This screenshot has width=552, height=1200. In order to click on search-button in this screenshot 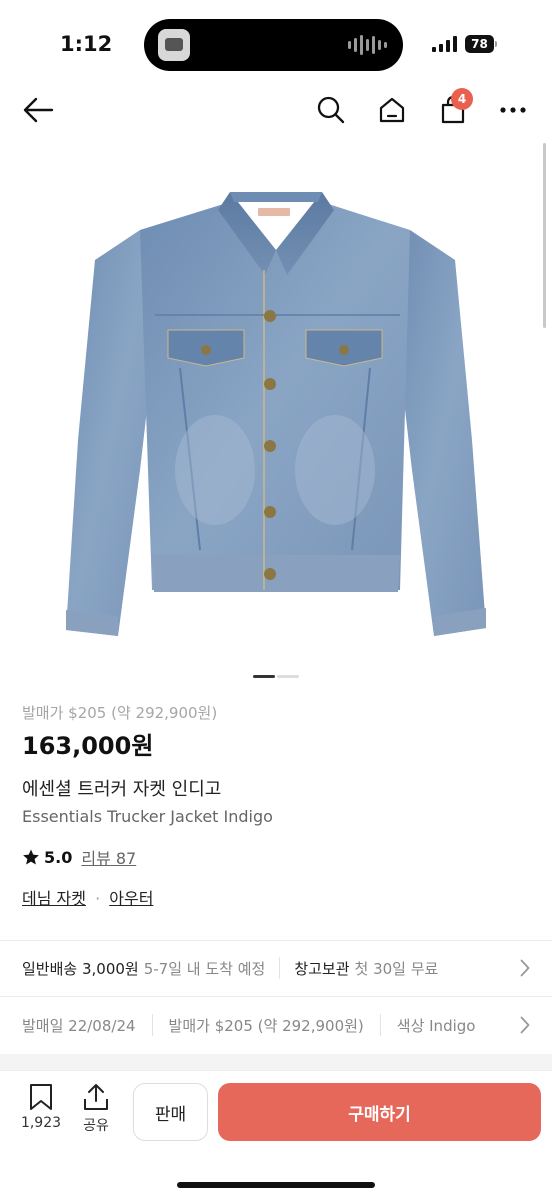, I will do `click(331, 110)`.